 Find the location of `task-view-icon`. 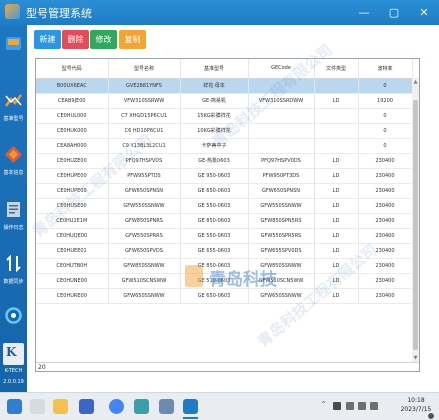

task-view-icon is located at coordinates (37, 406).